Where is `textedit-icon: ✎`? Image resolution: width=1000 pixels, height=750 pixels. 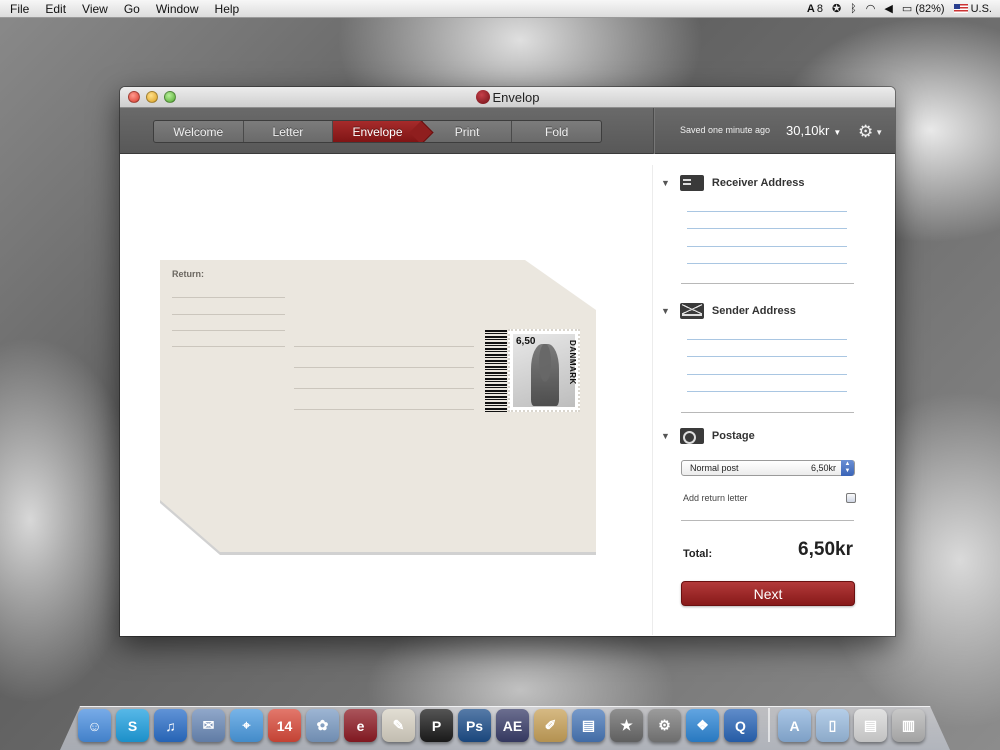 textedit-icon: ✎ is located at coordinates (398, 725).